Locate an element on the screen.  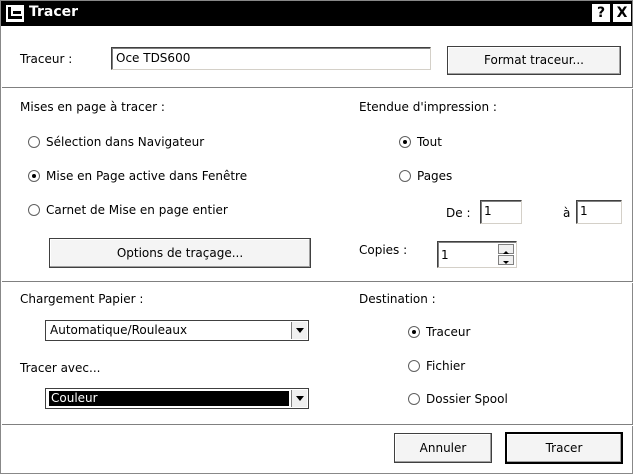
copies-stepper is located at coordinates (506, 254).